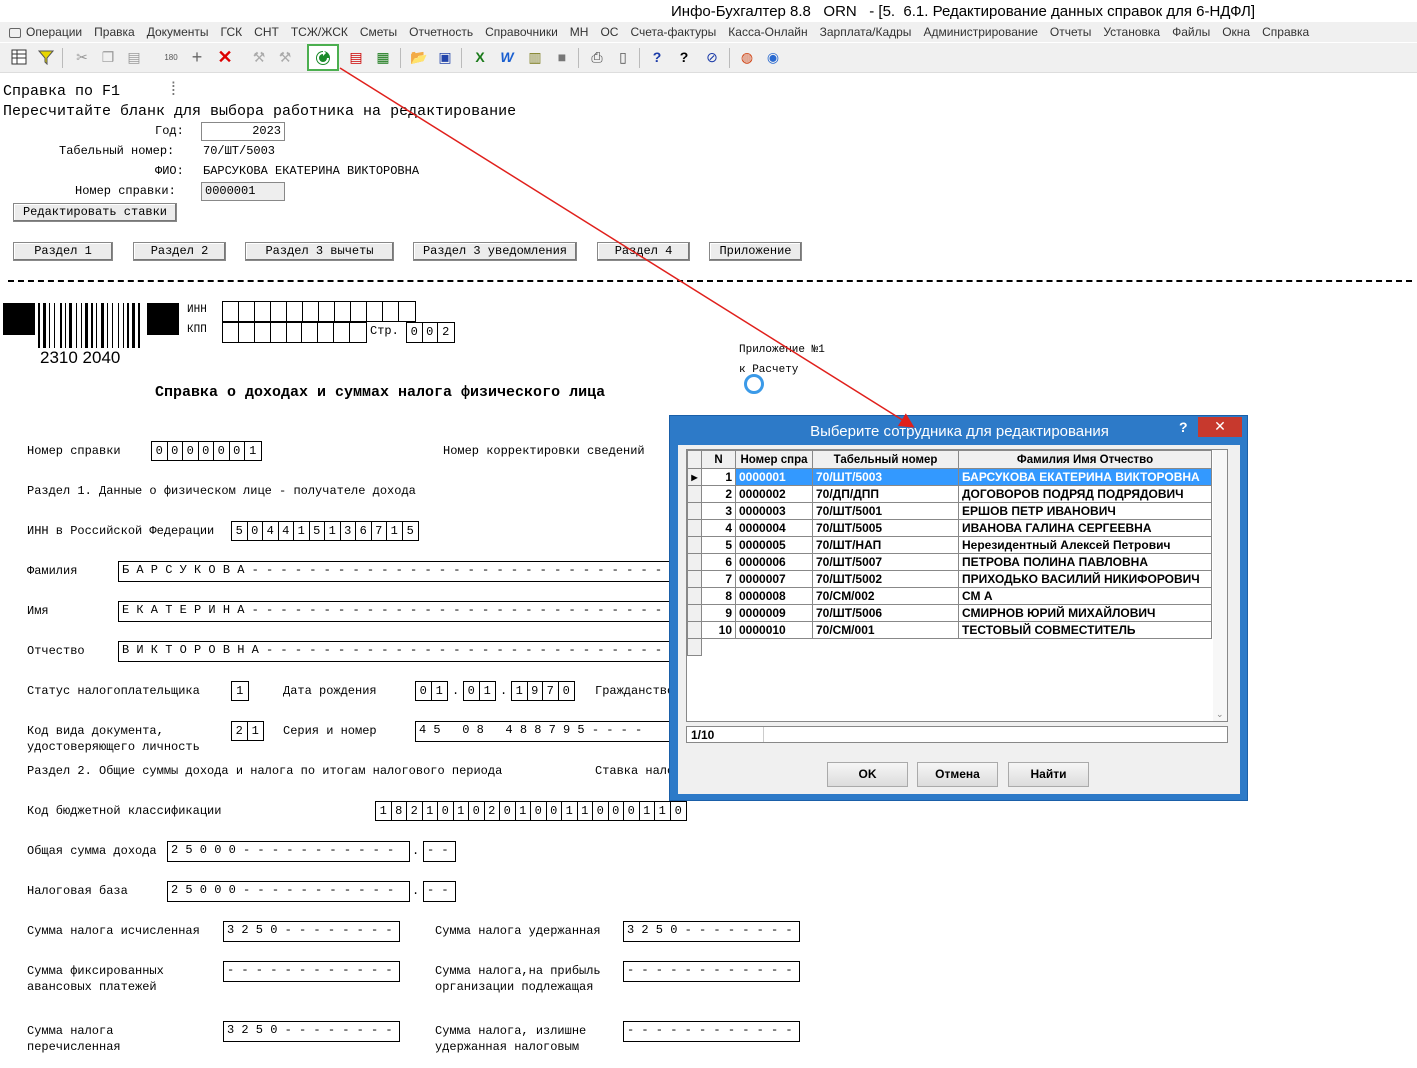  Describe the element at coordinates (197, 57) in the screenshot. I see `add-icon: +` at that location.